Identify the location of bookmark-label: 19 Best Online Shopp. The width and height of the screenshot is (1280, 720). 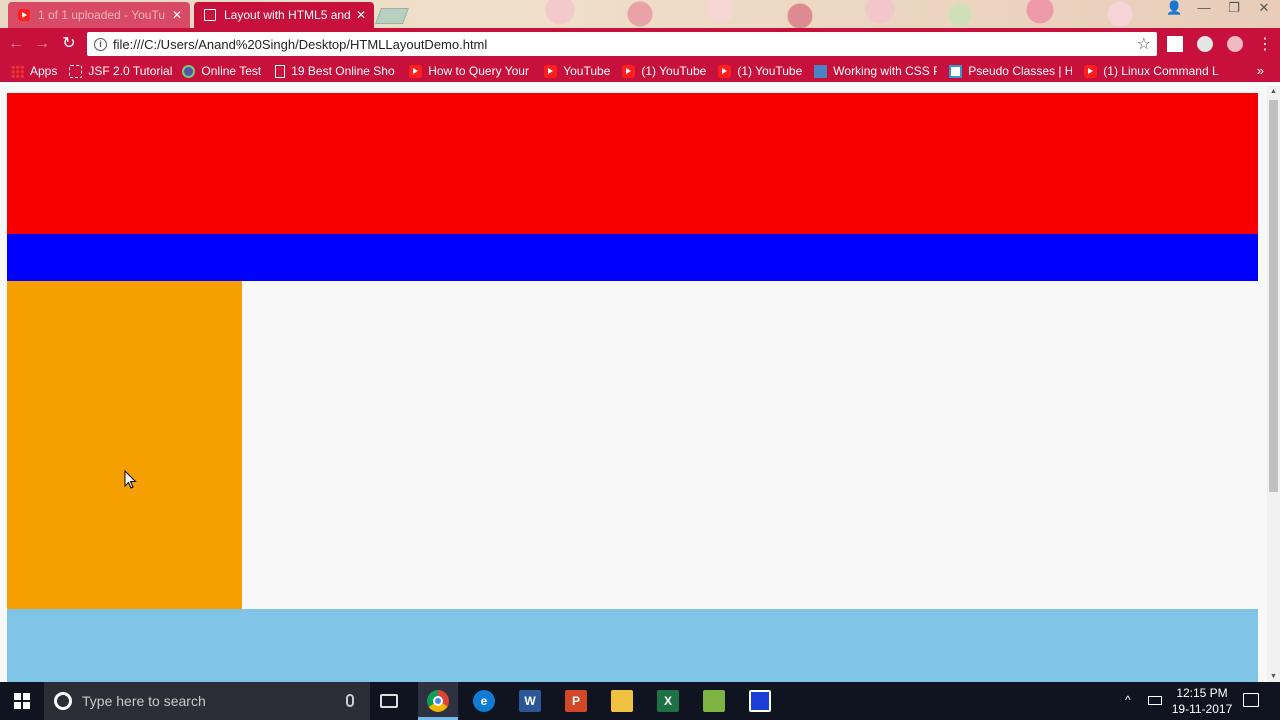
(343, 71).